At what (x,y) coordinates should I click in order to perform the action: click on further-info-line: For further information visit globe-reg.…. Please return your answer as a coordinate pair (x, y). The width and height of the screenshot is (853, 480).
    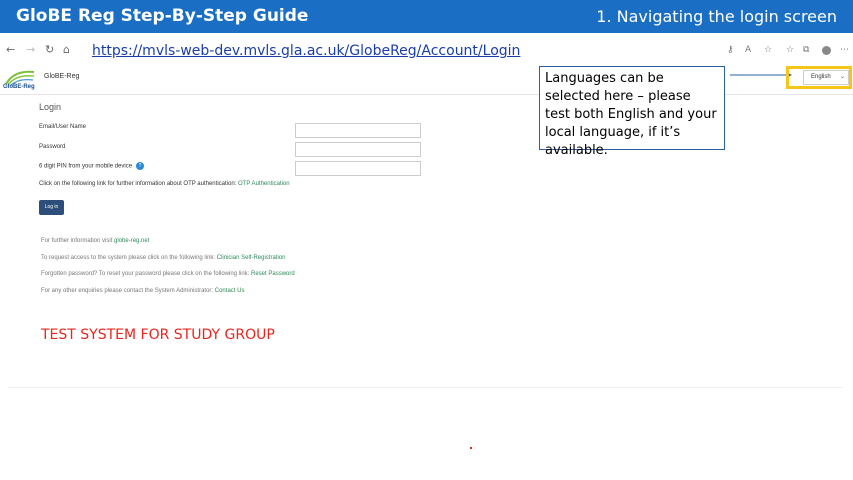
    Looking at the image, I should click on (95, 241).